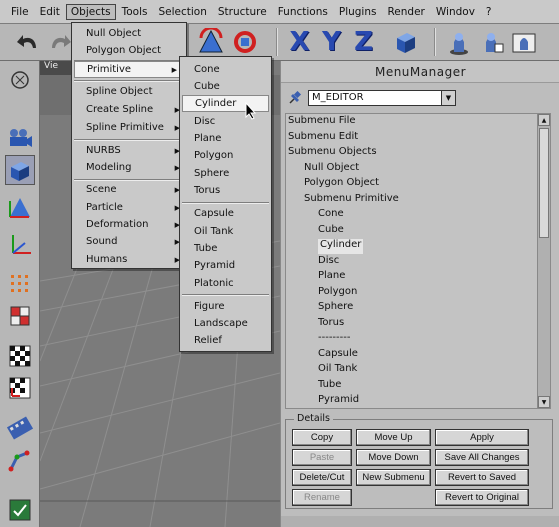 This screenshot has width=559, height=527. I want to click on tree-scrollbar: ▲ ▼, so click(543, 261).